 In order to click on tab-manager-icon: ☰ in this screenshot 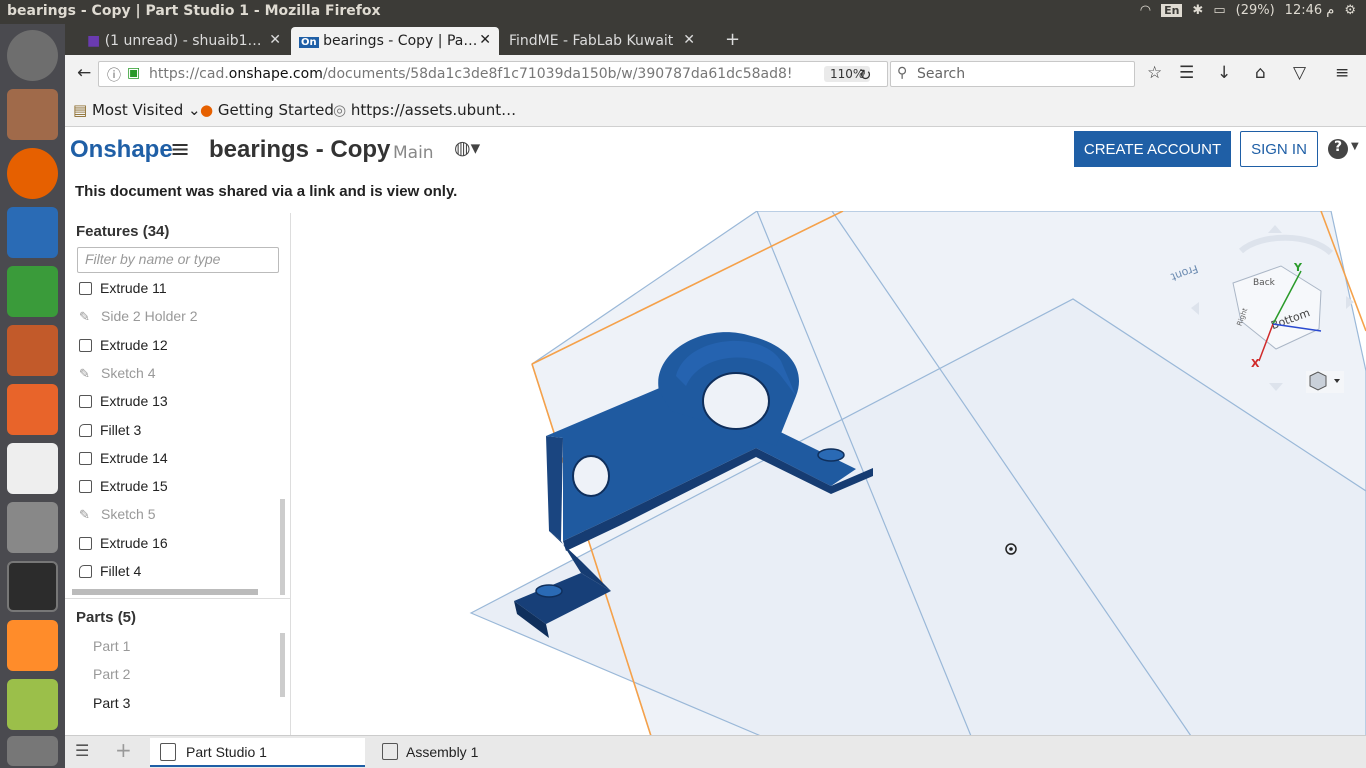, I will do `click(82, 750)`.